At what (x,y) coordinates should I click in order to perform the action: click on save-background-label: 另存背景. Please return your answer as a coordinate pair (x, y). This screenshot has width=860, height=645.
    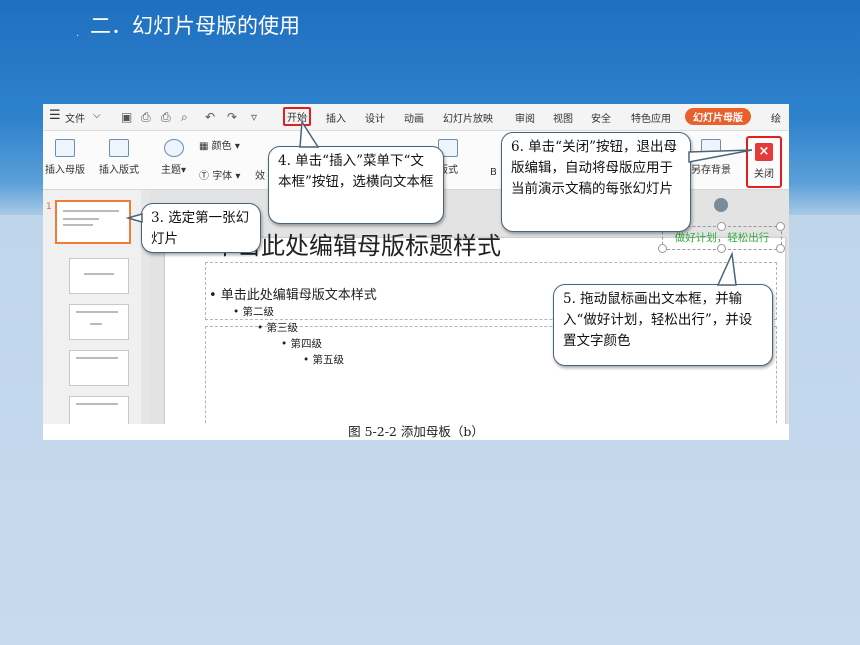
    Looking at the image, I should click on (711, 170).